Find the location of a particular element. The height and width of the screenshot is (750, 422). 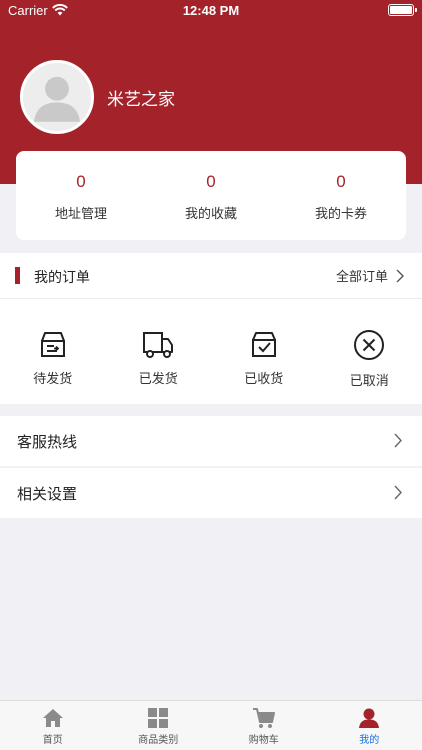

pending-shipment-icon is located at coordinates (52, 344).